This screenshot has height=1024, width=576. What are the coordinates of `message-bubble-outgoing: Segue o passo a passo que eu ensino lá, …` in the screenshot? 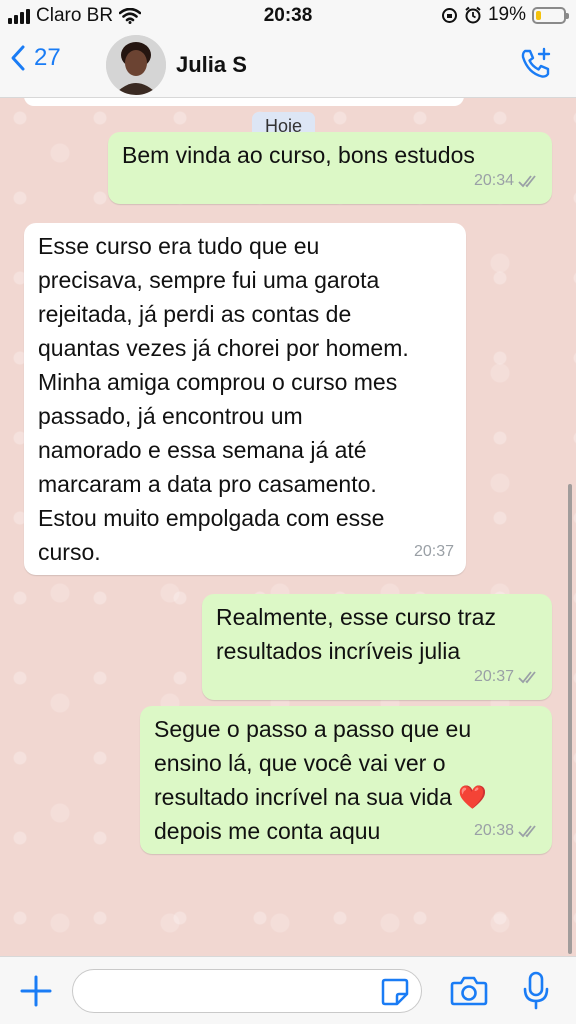 It's located at (346, 780).